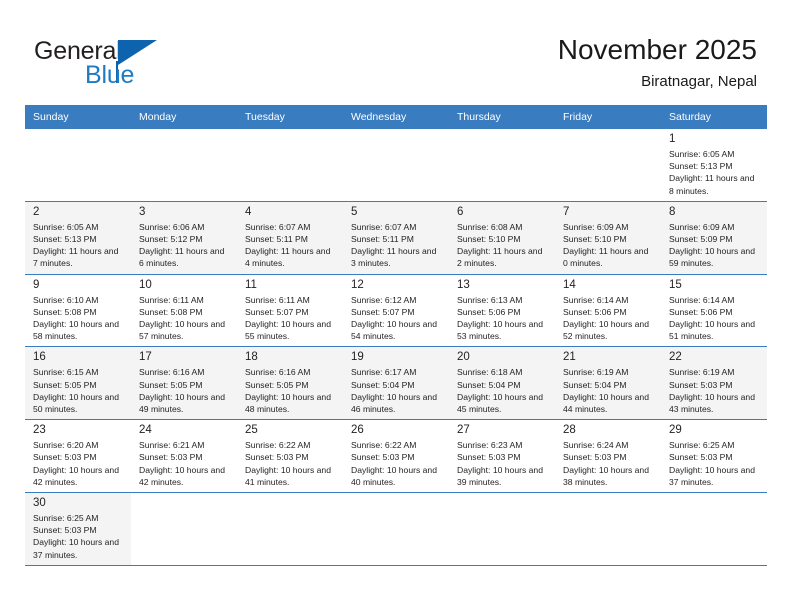 The width and height of the screenshot is (792, 612). What do you see at coordinates (36, 211) in the screenshot?
I see `day-number: 2` at bounding box center [36, 211].